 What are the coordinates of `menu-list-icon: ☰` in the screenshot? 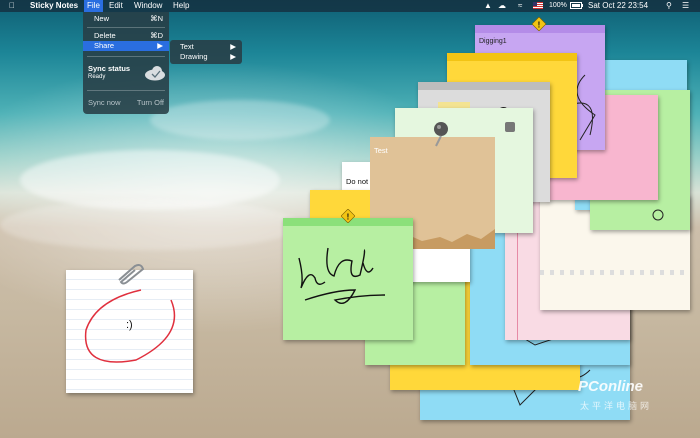 It's located at (685, 6).